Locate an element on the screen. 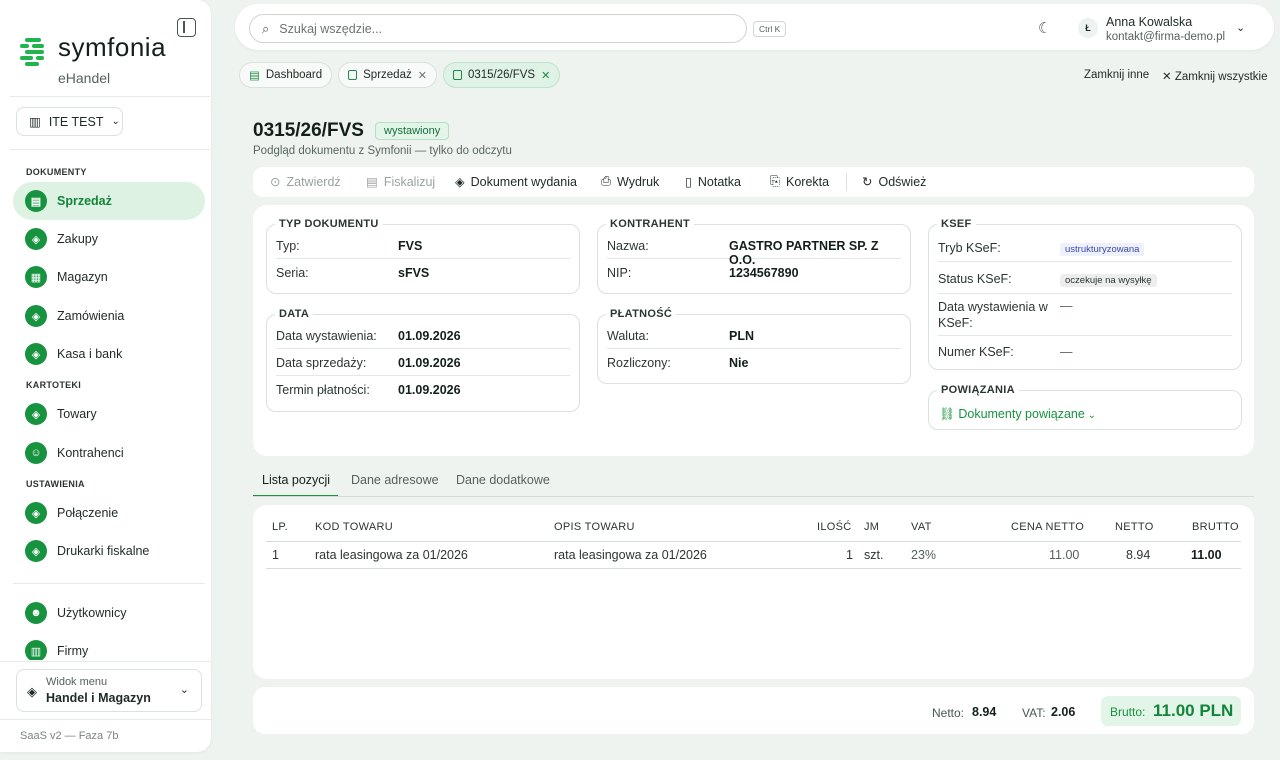 This screenshot has width=1280, height=760. column-header-lp: LP. is located at coordinates (280, 527).